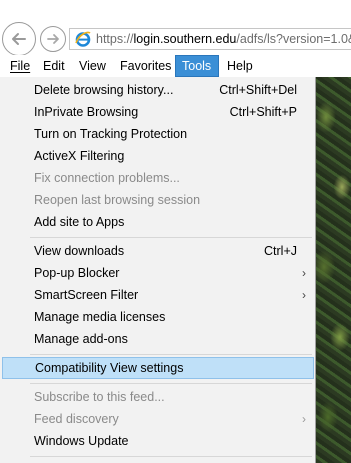 Image resolution: width=351 pixels, height=463 pixels. Describe the element at coordinates (77, 273) in the screenshot. I see `menu-item-label: Pop-up Blocker` at that location.